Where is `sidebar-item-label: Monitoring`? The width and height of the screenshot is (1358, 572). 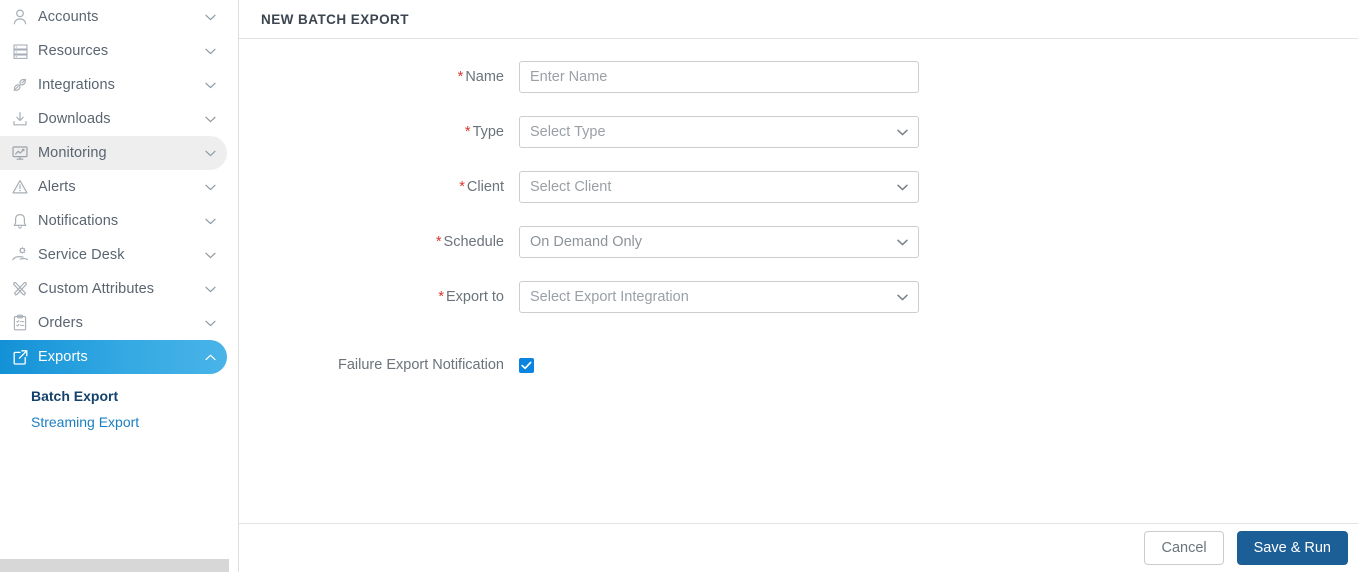
sidebar-item-label: Monitoring is located at coordinates (72, 153).